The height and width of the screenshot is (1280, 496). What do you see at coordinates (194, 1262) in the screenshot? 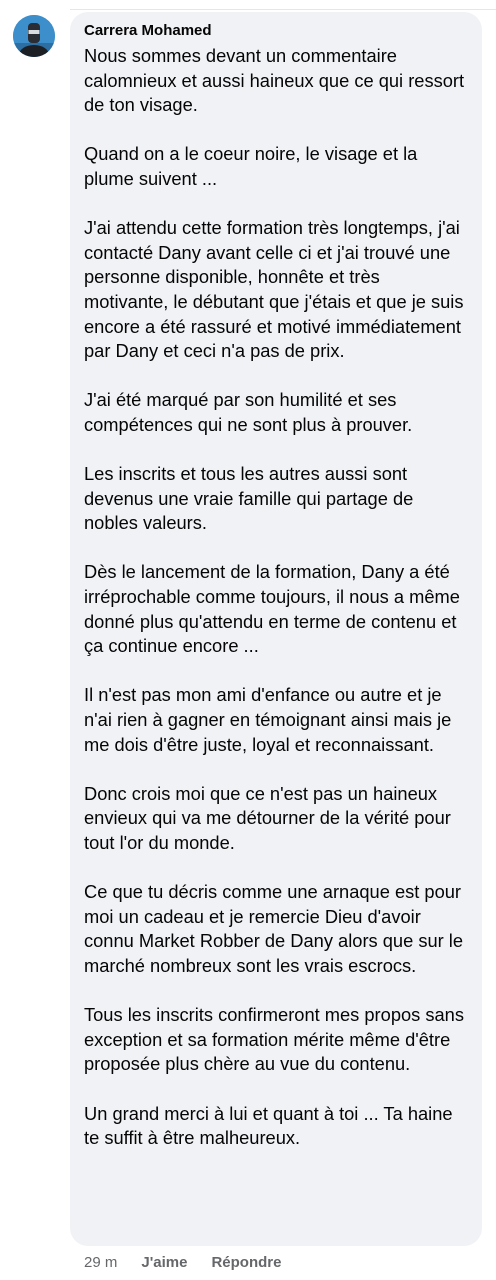
I see `comment-actions-bar: 29 m J'aime Répondre` at bounding box center [194, 1262].